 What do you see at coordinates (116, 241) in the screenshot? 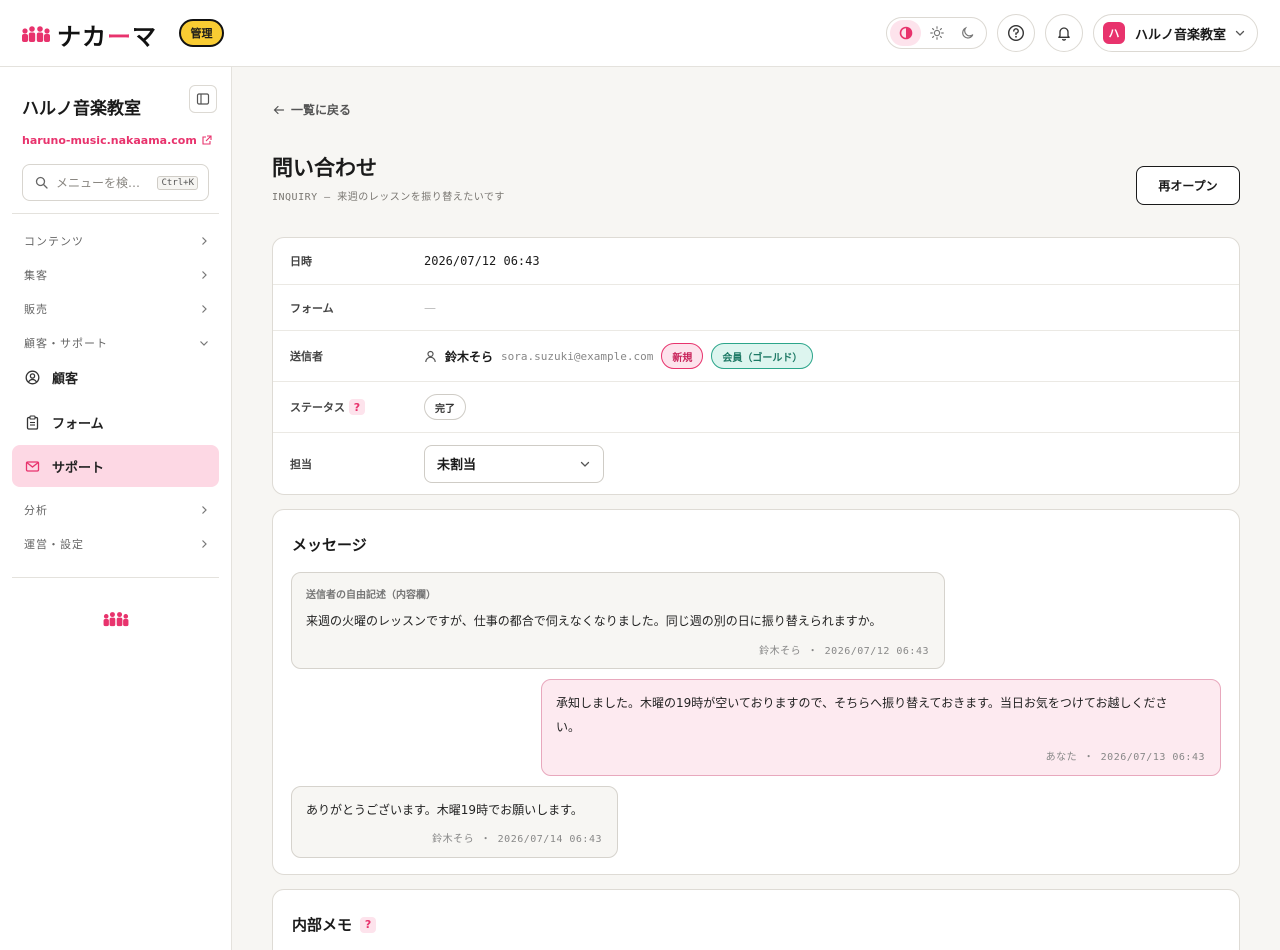
I see `sidebar-group-contents: コンテンツ` at bounding box center [116, 241].